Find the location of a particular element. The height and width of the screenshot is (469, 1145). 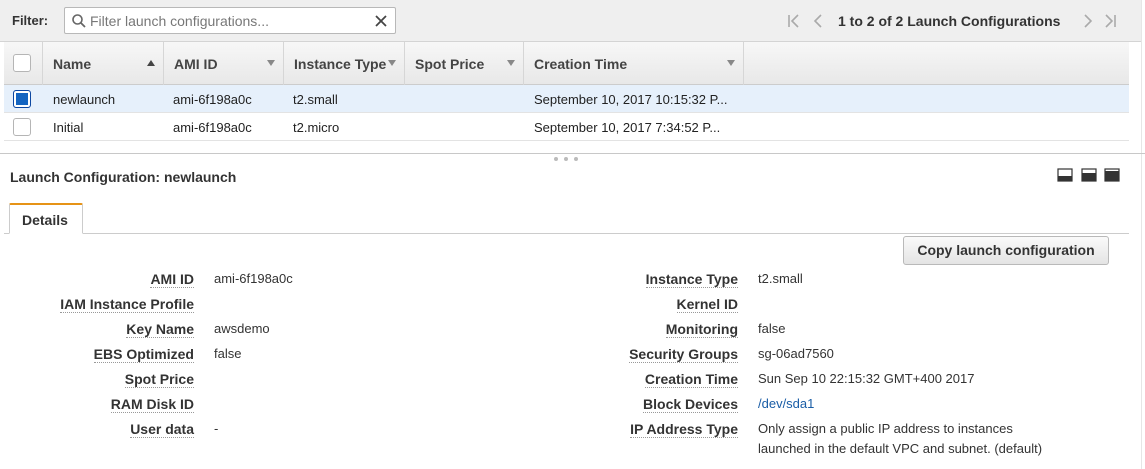

detail-label-creation-time: Creation Time is located at coordinates (691, 379).